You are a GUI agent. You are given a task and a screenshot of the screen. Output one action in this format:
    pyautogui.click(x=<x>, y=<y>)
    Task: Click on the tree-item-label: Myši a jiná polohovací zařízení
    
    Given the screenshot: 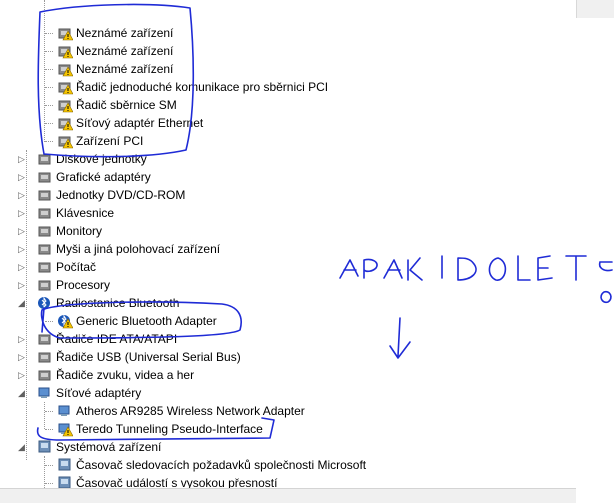 What is the action you would take?
    pyautogui.click(x=138, y=249)
    